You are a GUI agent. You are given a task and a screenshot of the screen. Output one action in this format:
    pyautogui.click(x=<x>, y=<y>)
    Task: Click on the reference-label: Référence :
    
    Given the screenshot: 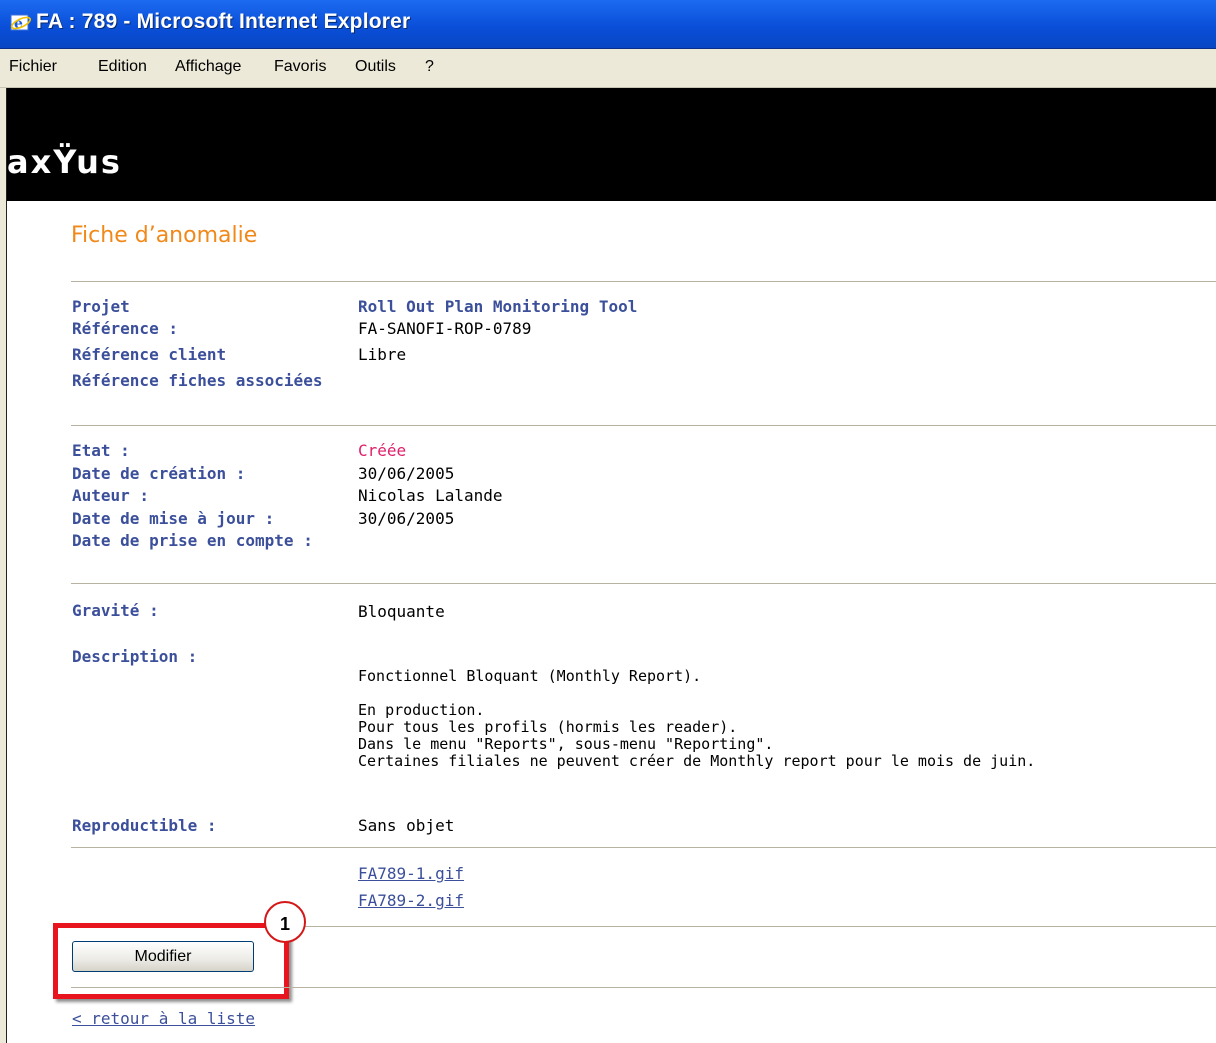 What is the action you would take?
    pyautogui.click(x=125, y=328)
    